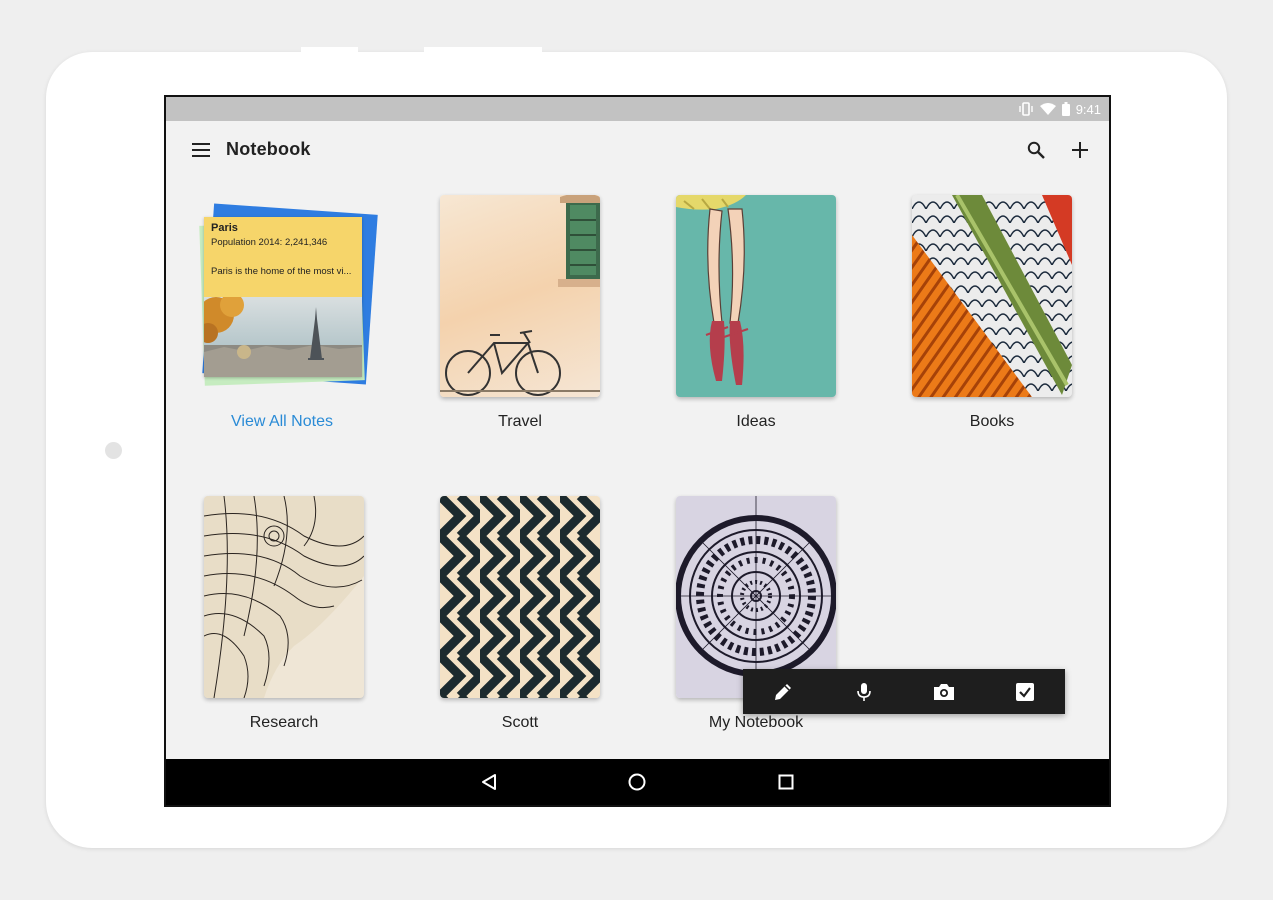 This screenshot has height=900, width=1273. I want to click on notebook-label: Research, so click(284, 722).